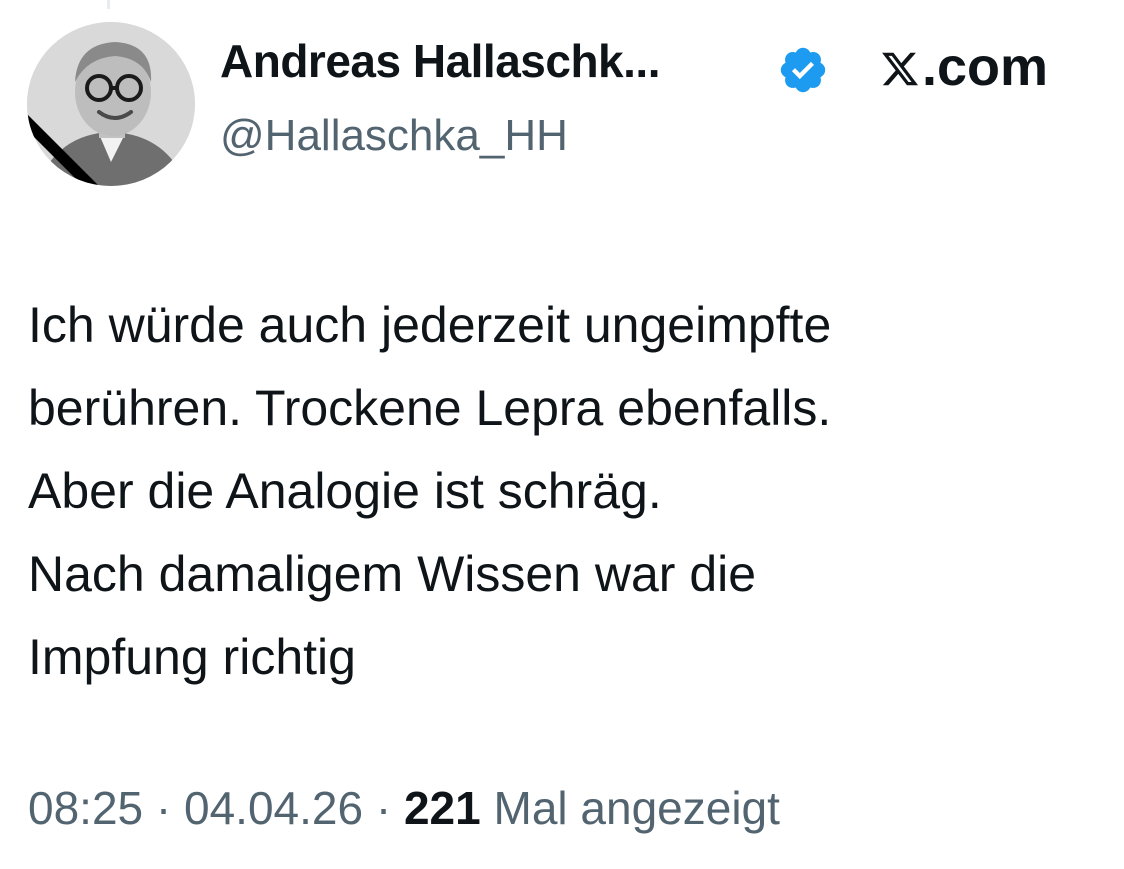  What do you see at coordinates (803, 70) in the screenshot?
I see `verified-badge-icon` at bounding box center [803, 70].